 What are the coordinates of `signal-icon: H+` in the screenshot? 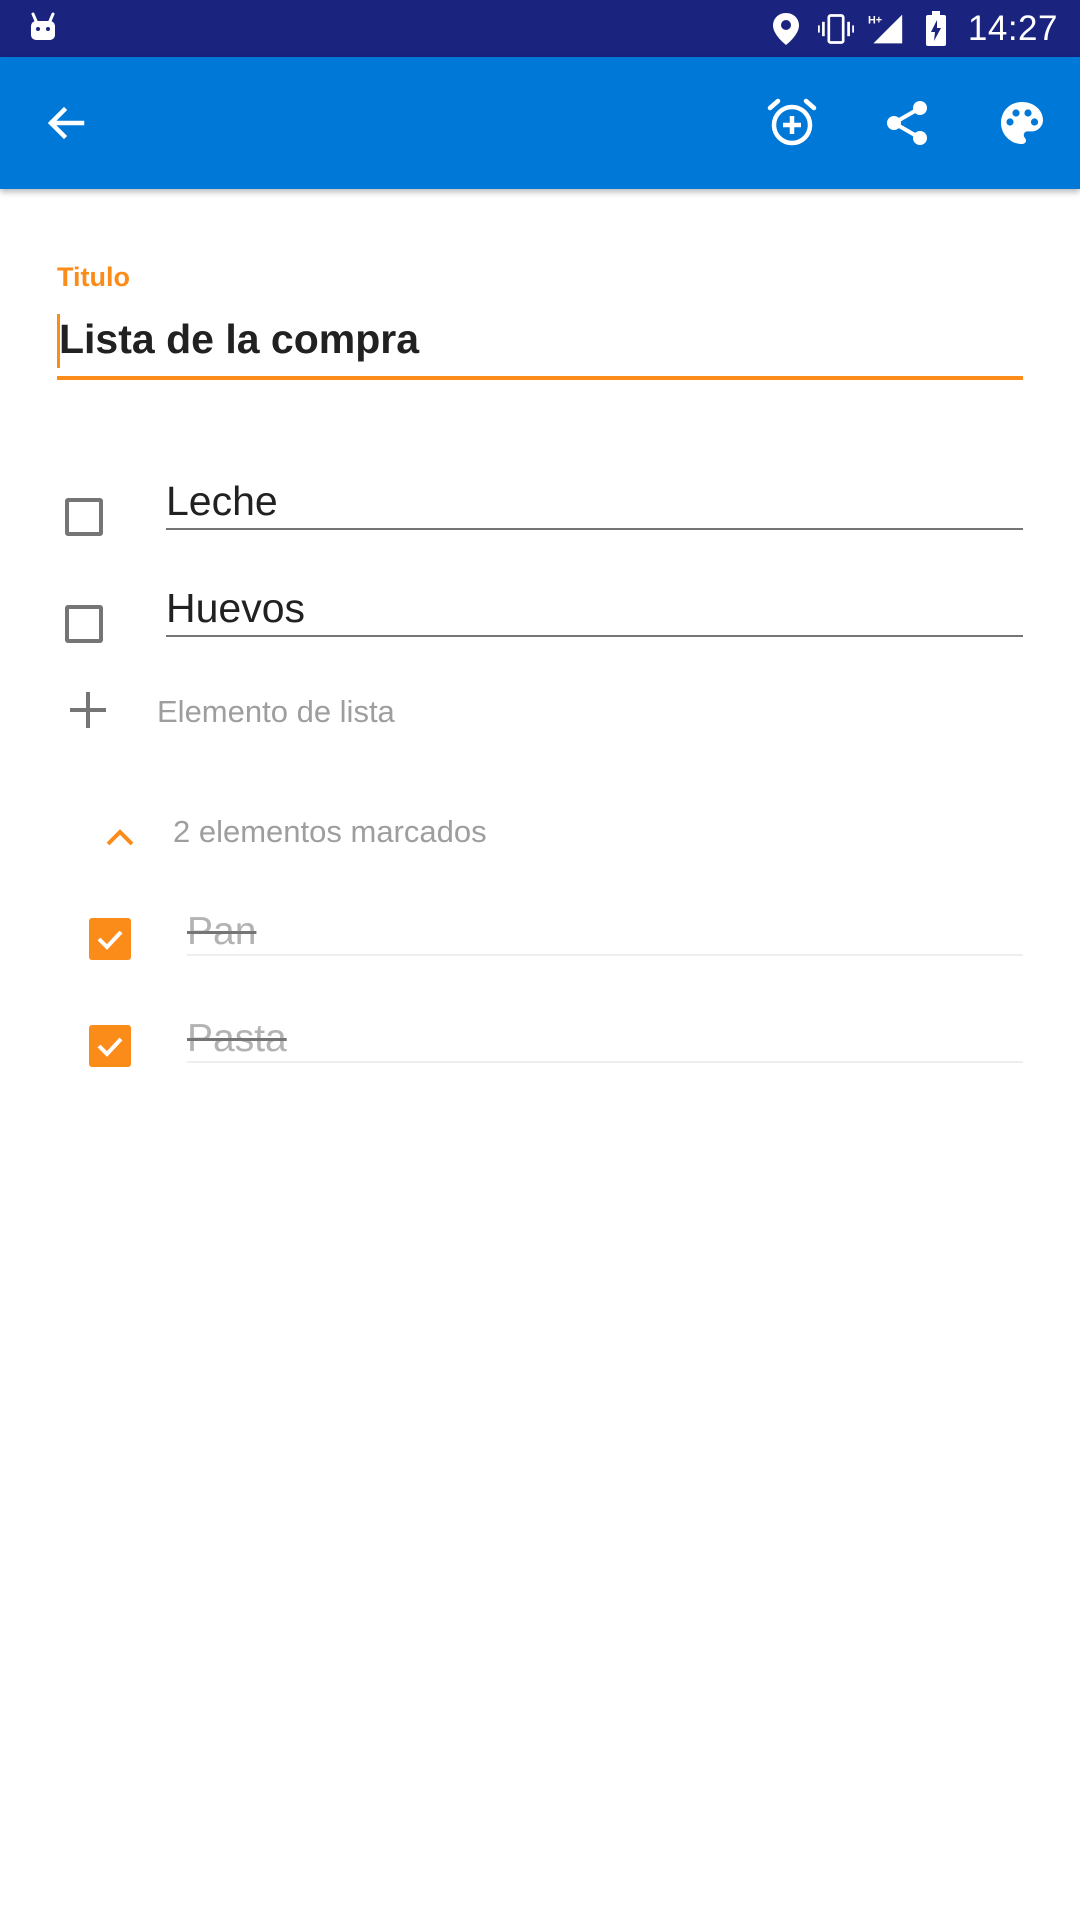 It's located at (886, 29).